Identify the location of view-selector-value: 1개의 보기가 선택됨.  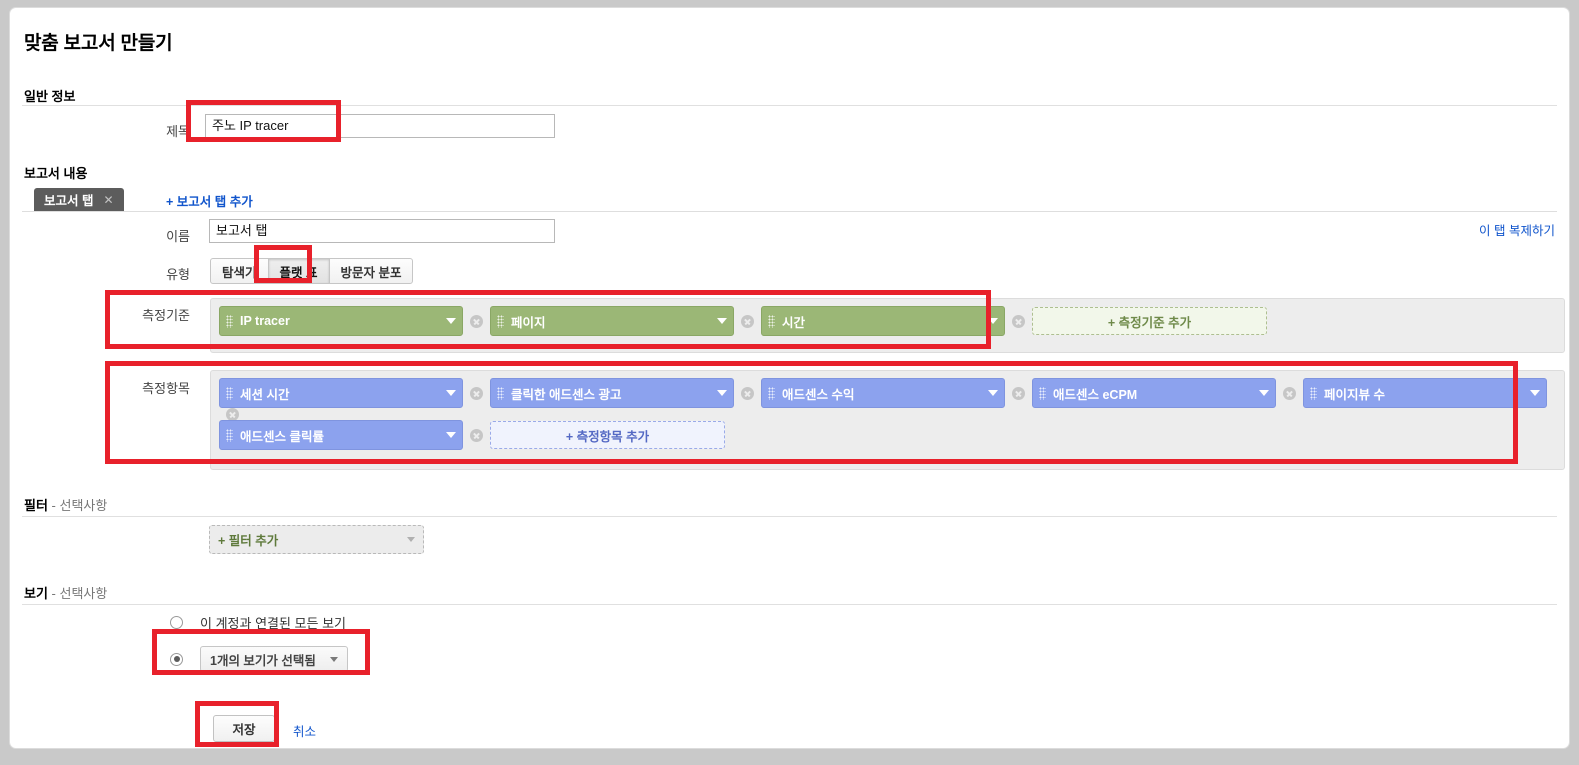
(263, 660).